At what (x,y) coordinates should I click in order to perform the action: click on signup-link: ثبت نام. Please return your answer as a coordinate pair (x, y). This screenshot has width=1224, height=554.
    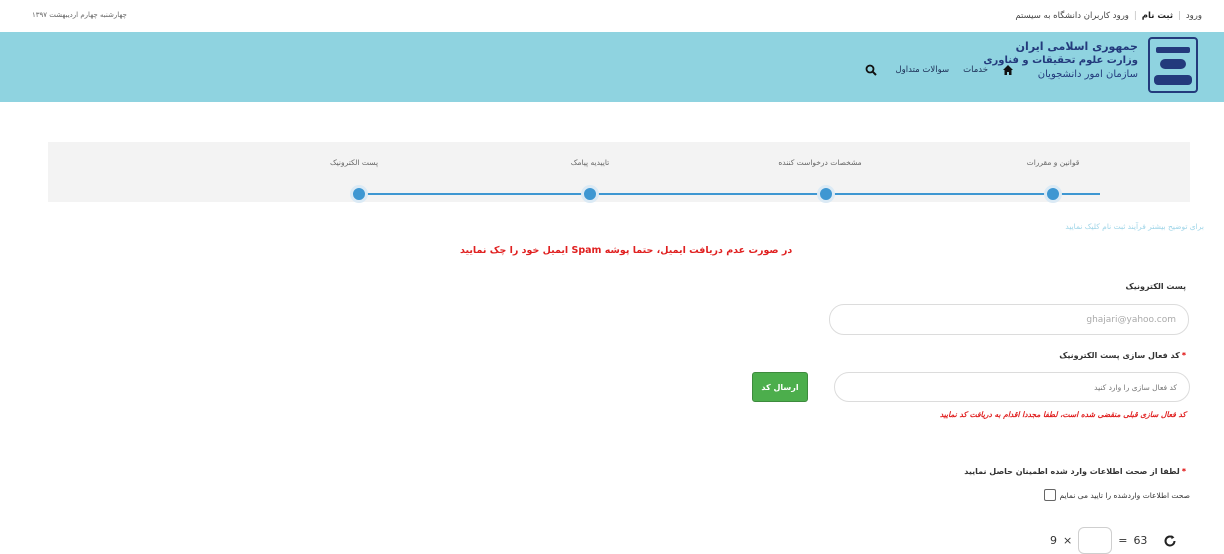
    Looking at the image, I should click on (1157, 16).